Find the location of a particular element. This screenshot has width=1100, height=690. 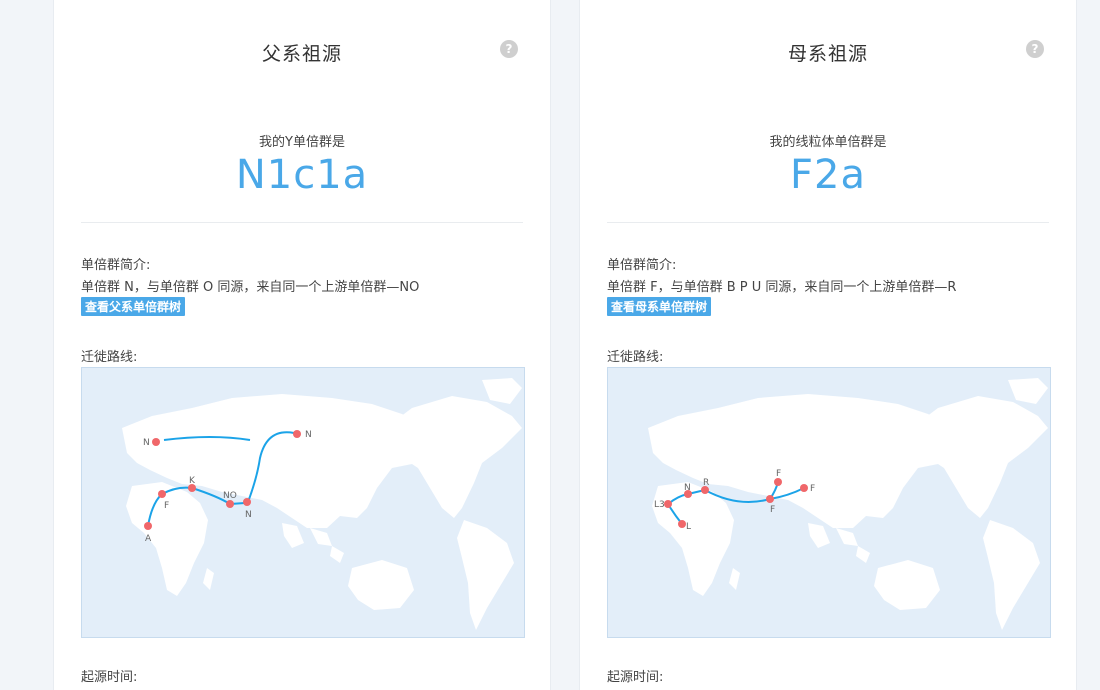

point-label: L3 is located at coordinates (659, 505).